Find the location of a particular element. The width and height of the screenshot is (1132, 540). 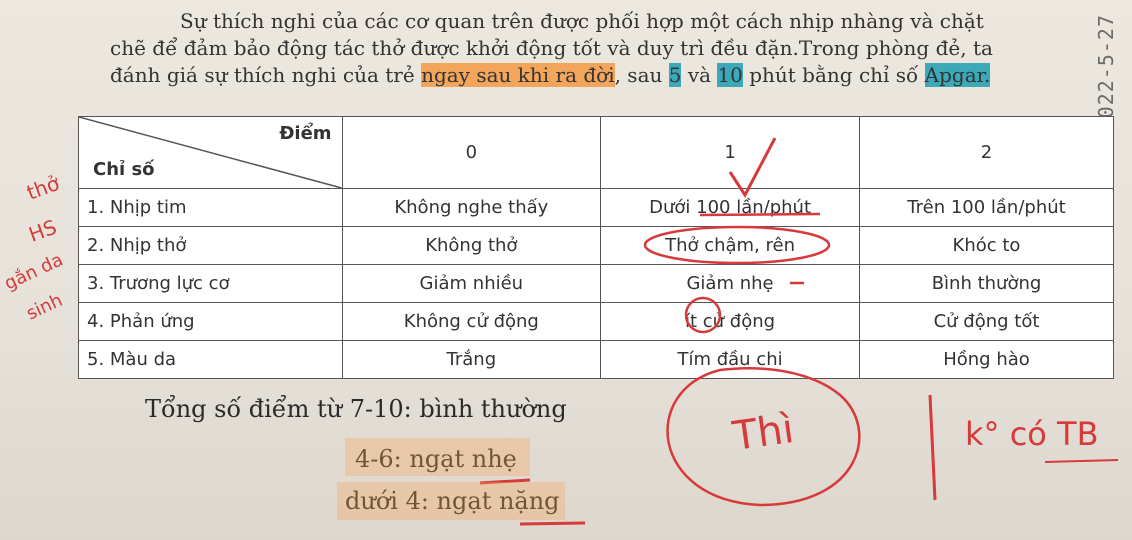

right-note-underline is located at coordinates (1081, 461).